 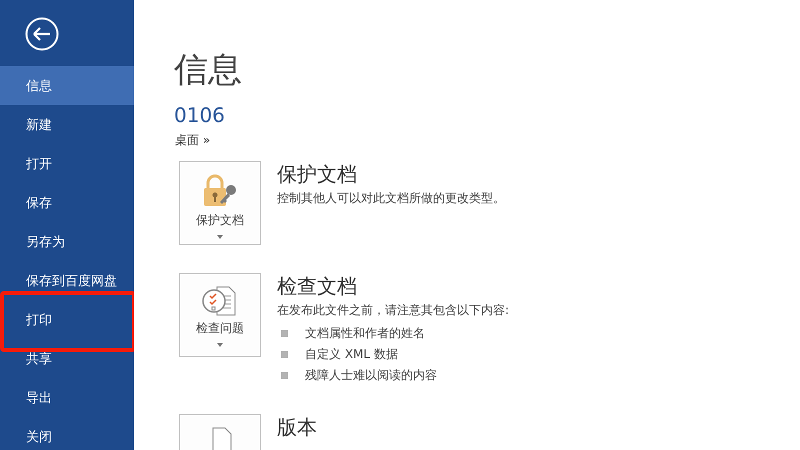 I want to click on section-description: 在发布此文件之前，请注意其包含以下内容:, so click(x=393, y=310).